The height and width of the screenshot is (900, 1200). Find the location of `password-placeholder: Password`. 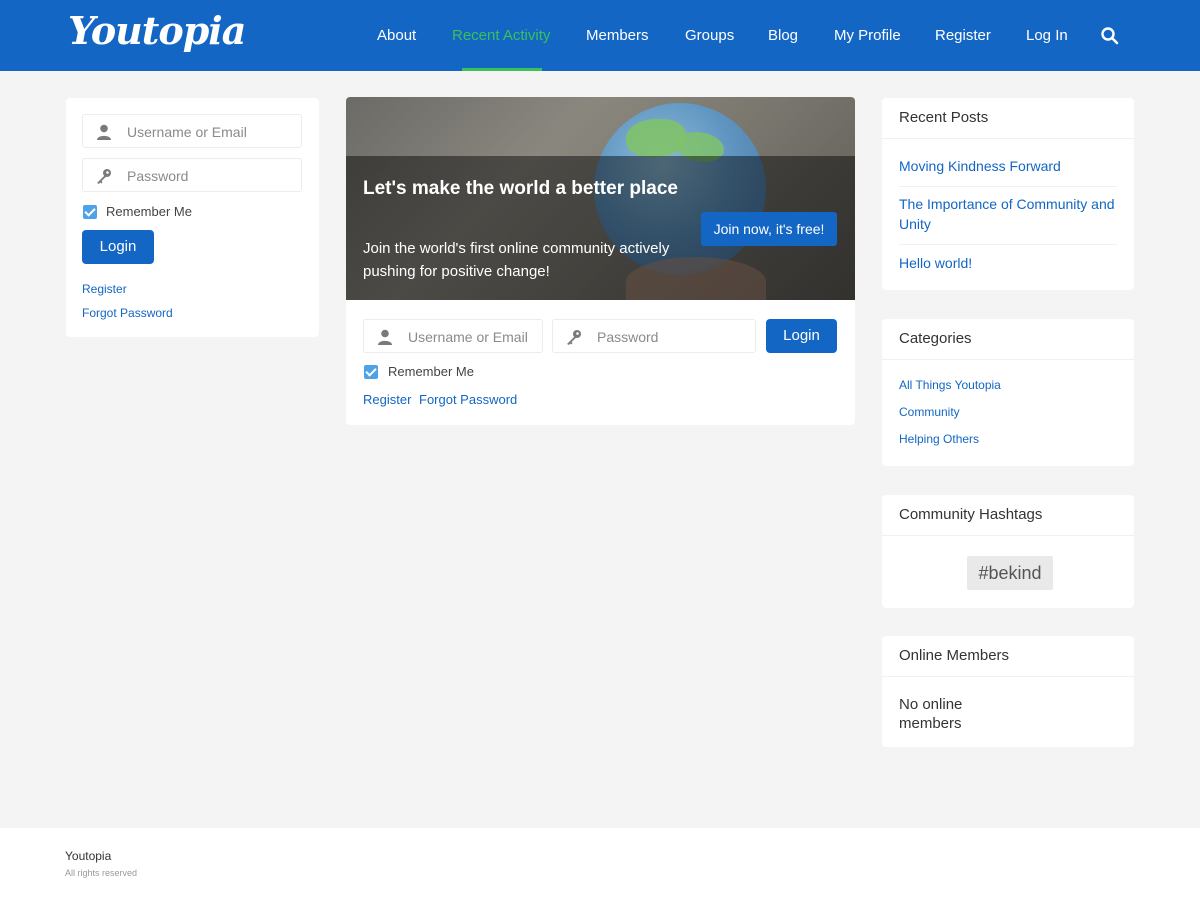

password-placeholder: Password is located at coordinates (158, 176).